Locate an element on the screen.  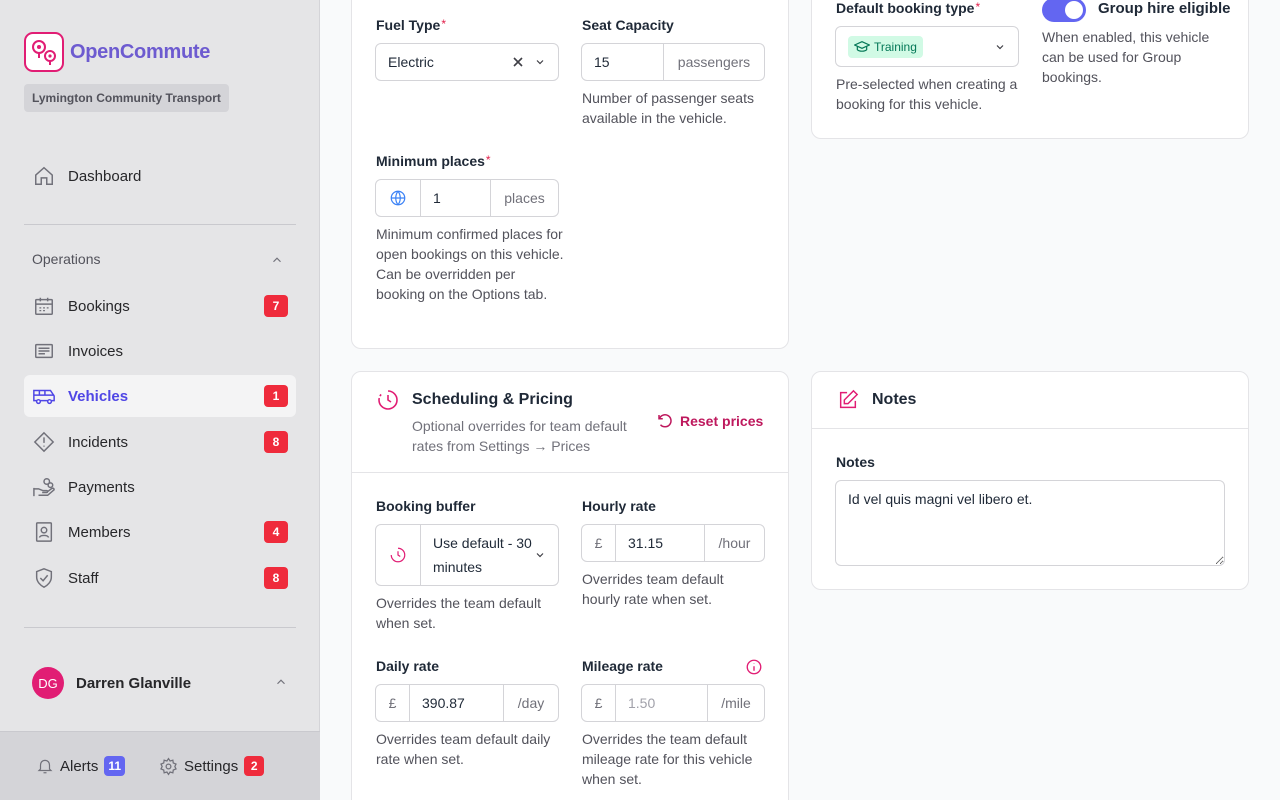
mileage-rate-label: Mileage rate is located at coordinates (622, 666).